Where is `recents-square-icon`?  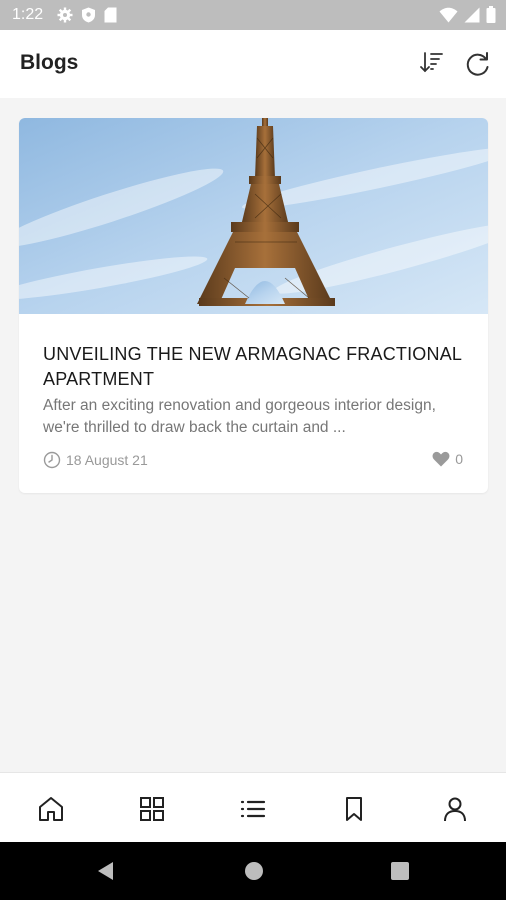 recents-square-icon is located at coordinates (400, 871).